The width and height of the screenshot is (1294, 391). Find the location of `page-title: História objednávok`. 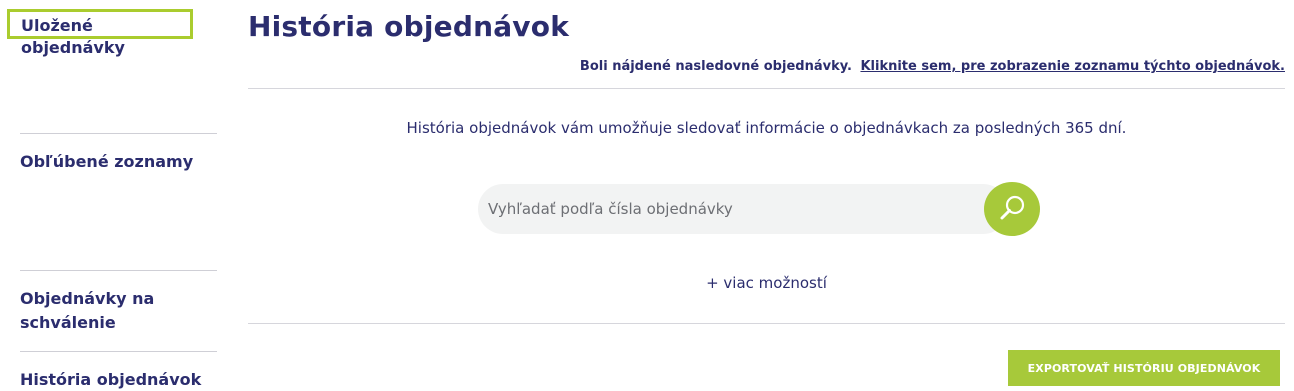

page-title: História objednávok is located at coordinates (409, 26).